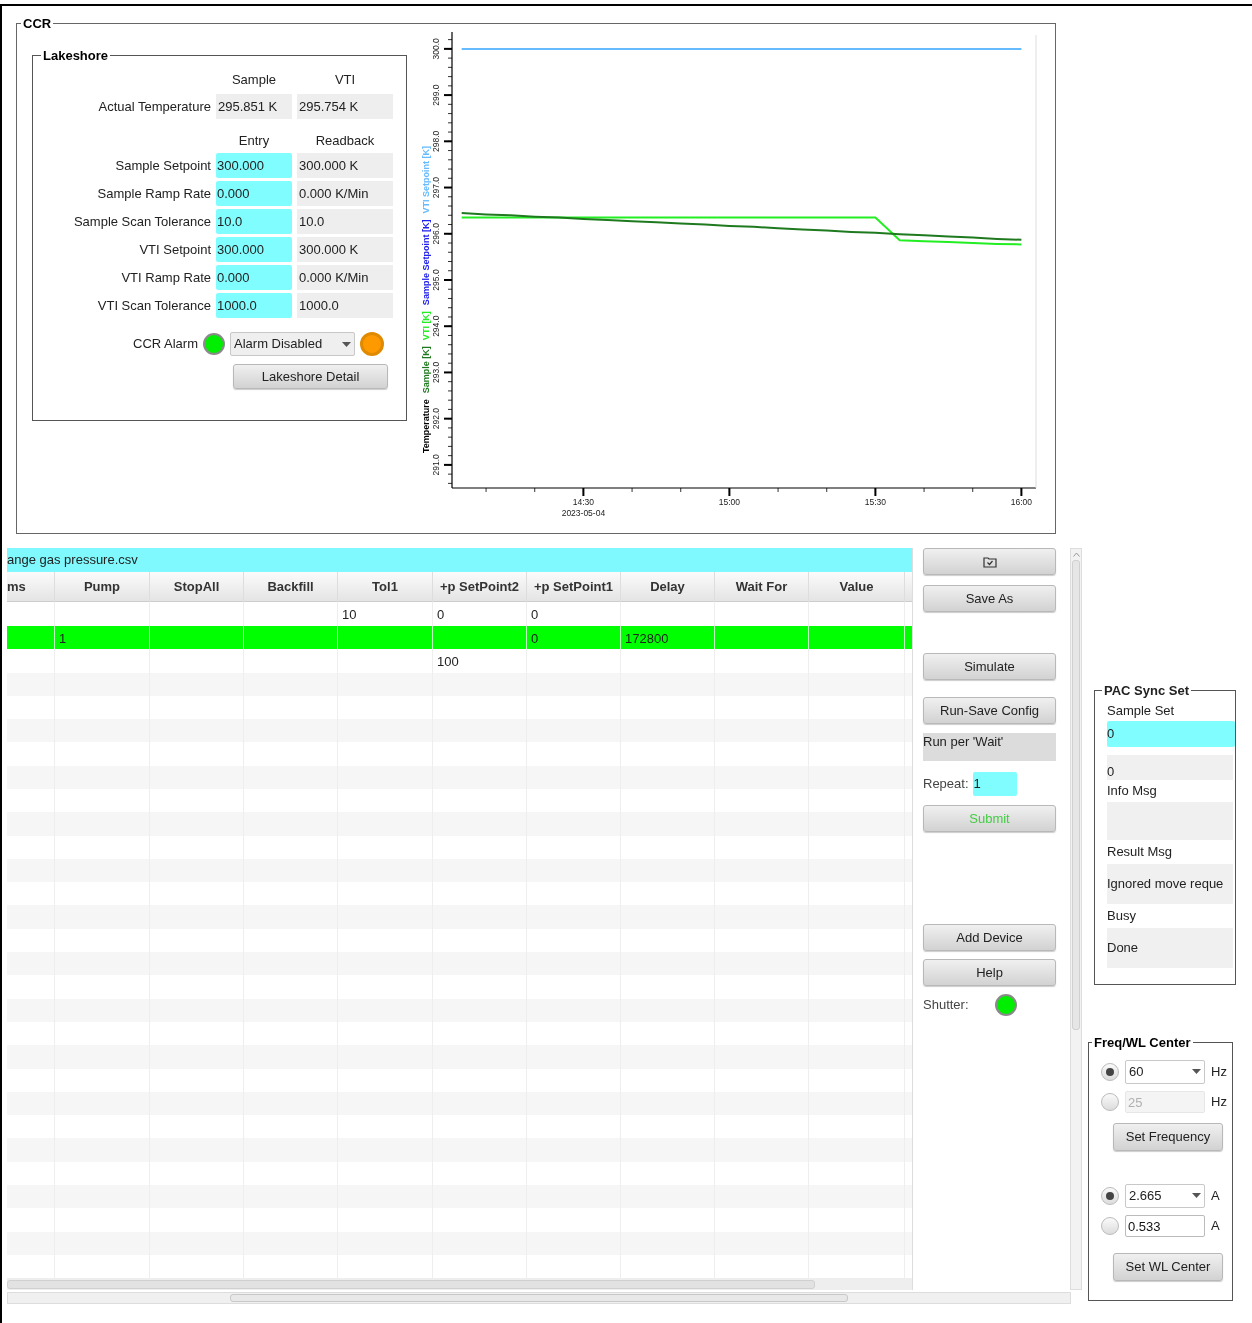 The width and height of the screenshot is (1252, 1323). What do you see at coordinates (989, 710) in the screenshot?
I see `run-save-config-button: Run-Save Config` at bounding box center [989, 710].